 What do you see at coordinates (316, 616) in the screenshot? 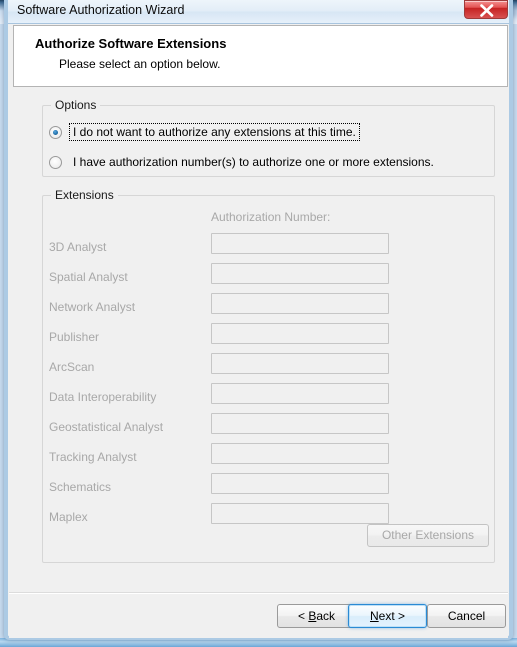
I see `back-button: < Back` at bounding box center [316, 616].